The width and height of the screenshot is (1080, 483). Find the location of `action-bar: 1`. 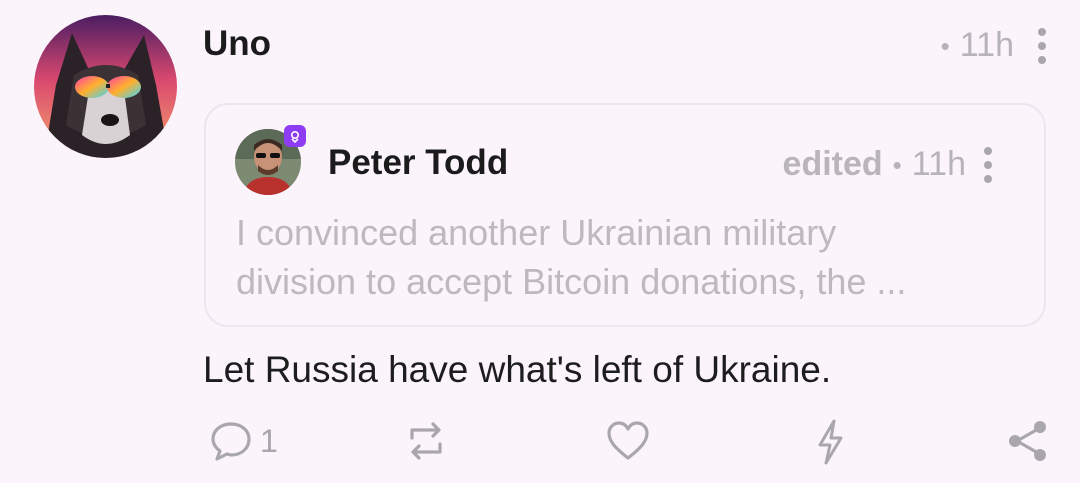

action-bar: 1 is located at coordinates (540, 446).